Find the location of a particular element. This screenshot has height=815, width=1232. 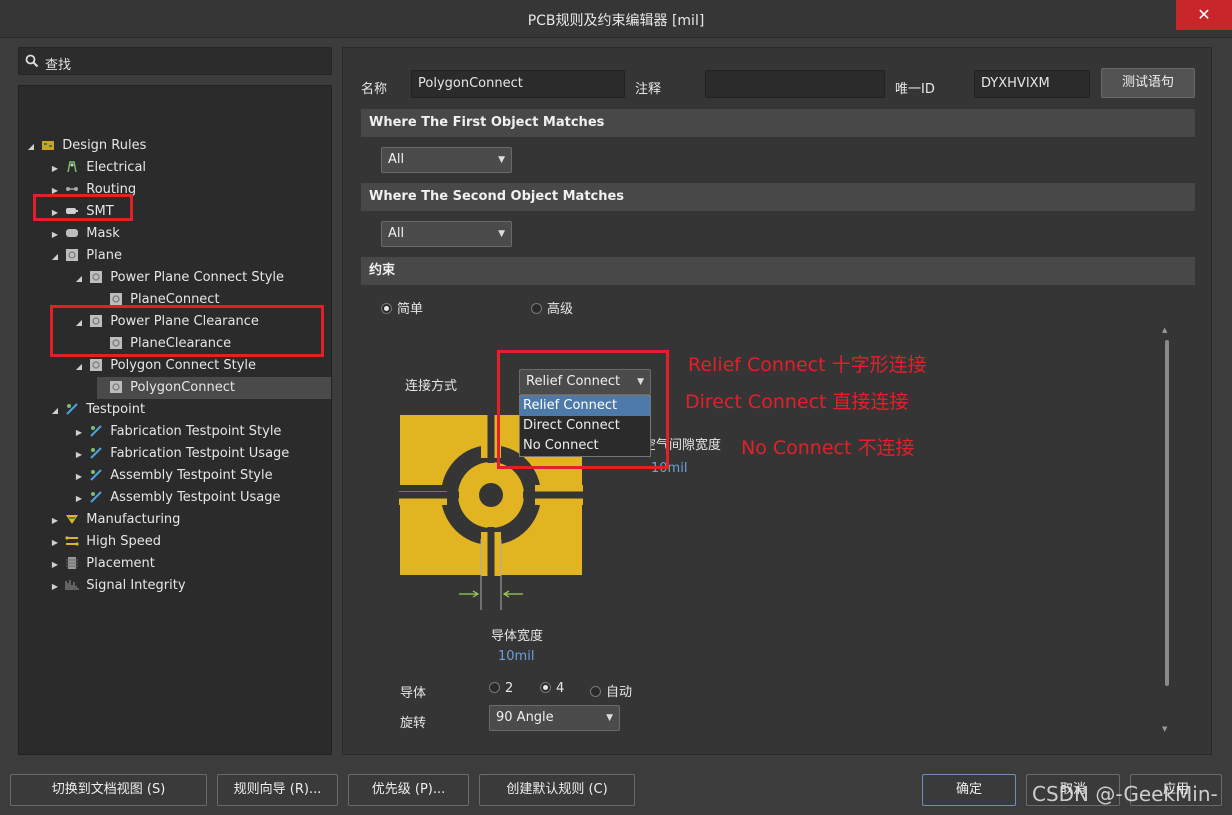

tree-label: Signal Integrity is located at coordinates (136, 585).